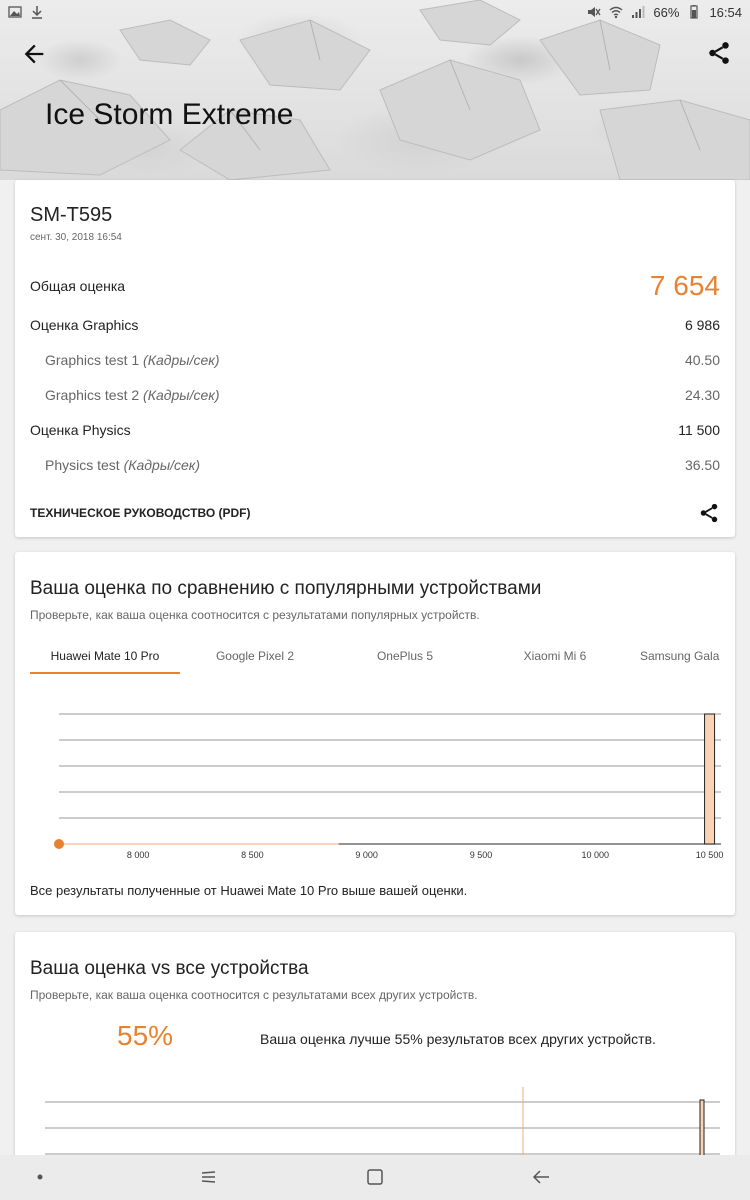 Image resolution: width=750 pixels, height=1200 pixels. I want to click on tab-xiaomi-mi-6: Xiaomi Mi 6, so click(555, 659).